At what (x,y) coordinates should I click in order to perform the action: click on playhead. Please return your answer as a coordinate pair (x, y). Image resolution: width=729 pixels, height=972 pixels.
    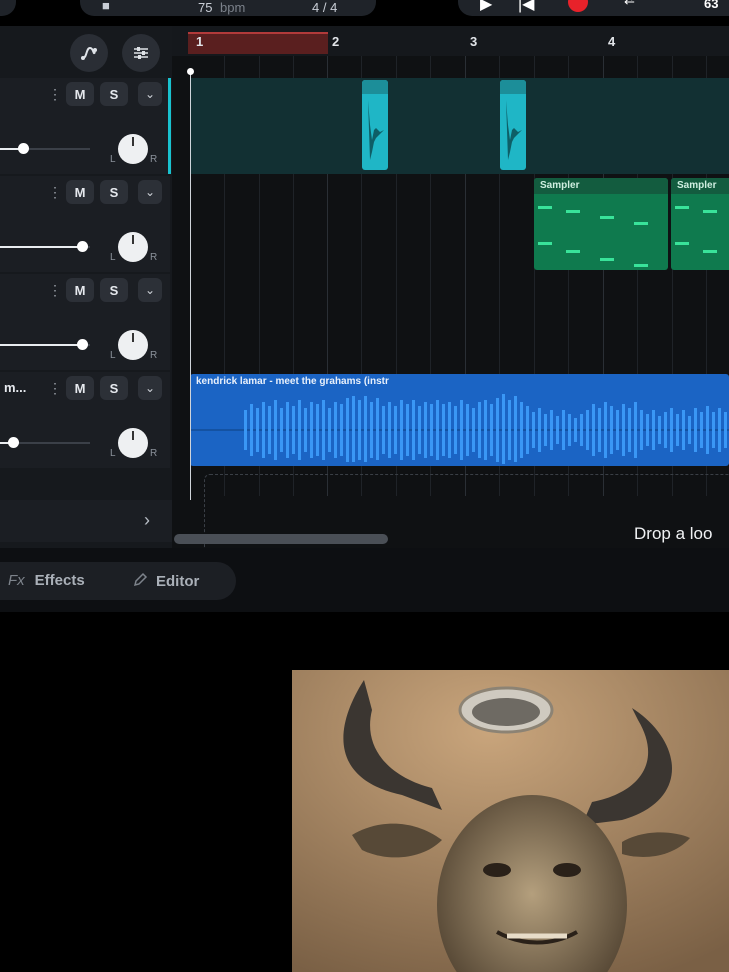
    Looking at the image, I should click on (190, 285).